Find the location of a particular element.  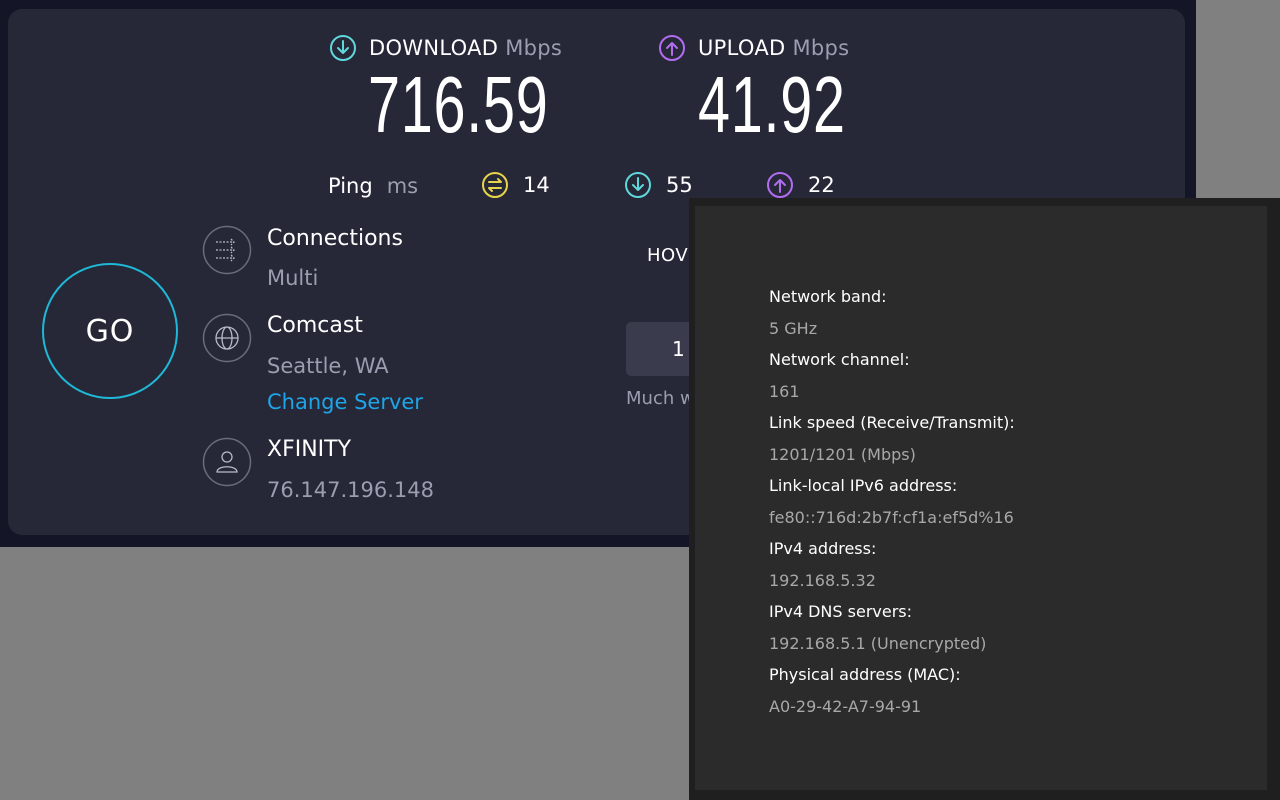

upload-value: 41.92 is located at coordinates (772, 104).